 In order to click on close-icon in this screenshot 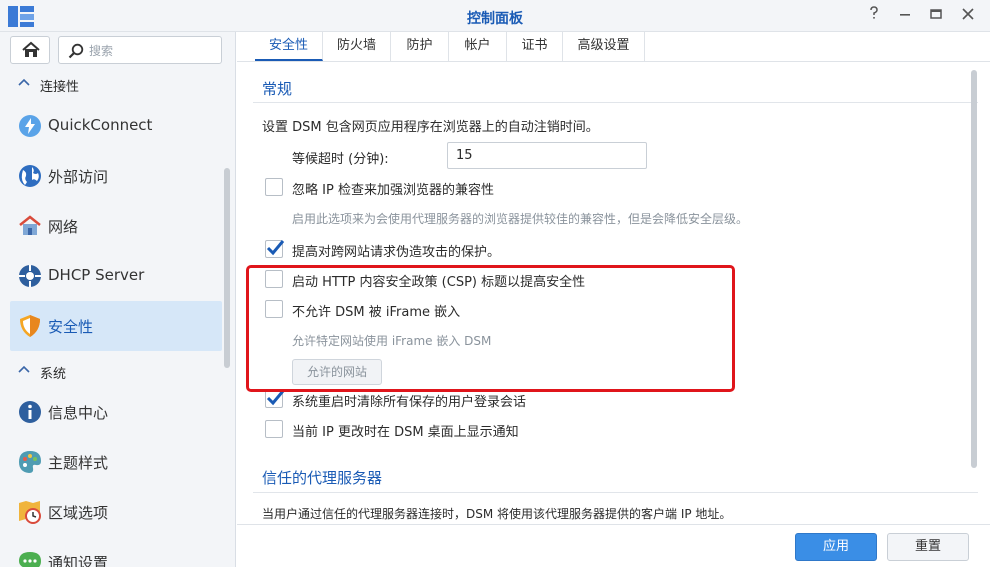, I will do `click(968, 14)`.